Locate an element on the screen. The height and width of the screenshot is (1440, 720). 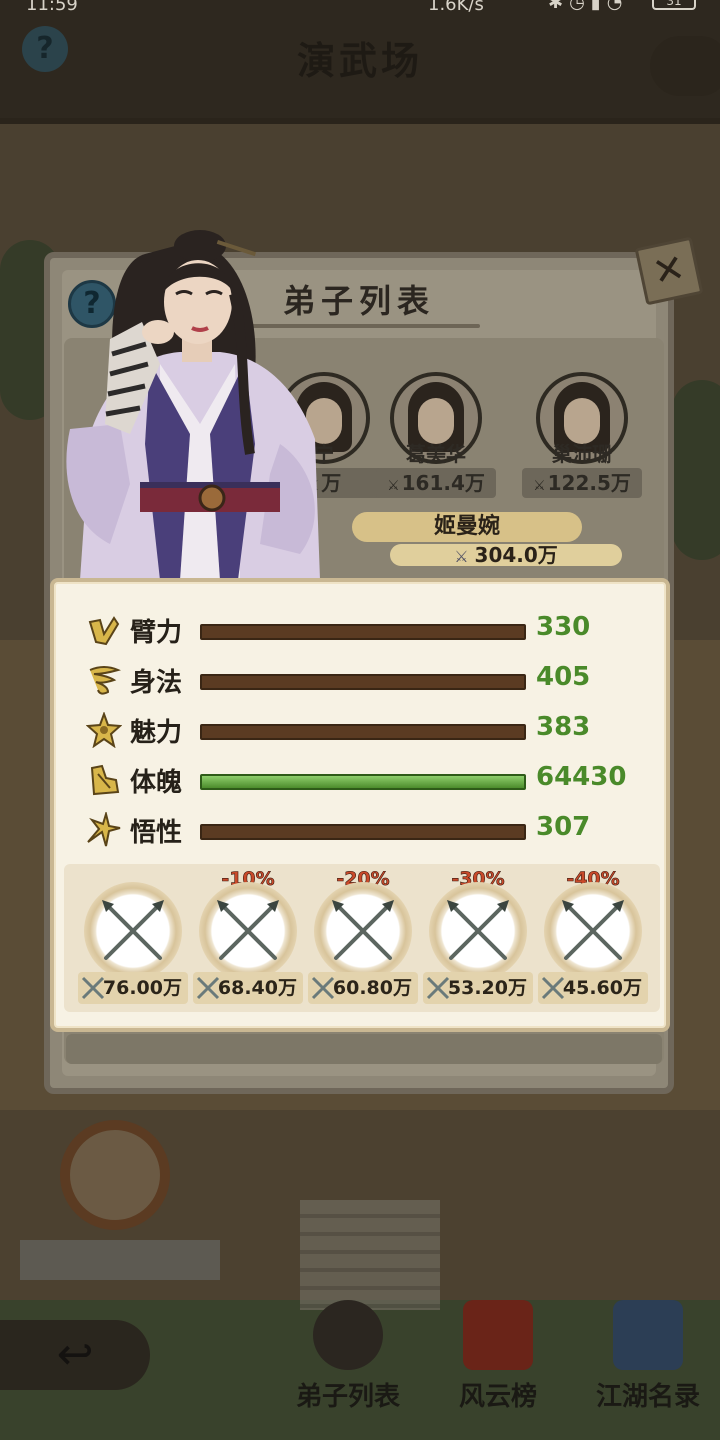
list-footer is located at coordinates (364, 1049).